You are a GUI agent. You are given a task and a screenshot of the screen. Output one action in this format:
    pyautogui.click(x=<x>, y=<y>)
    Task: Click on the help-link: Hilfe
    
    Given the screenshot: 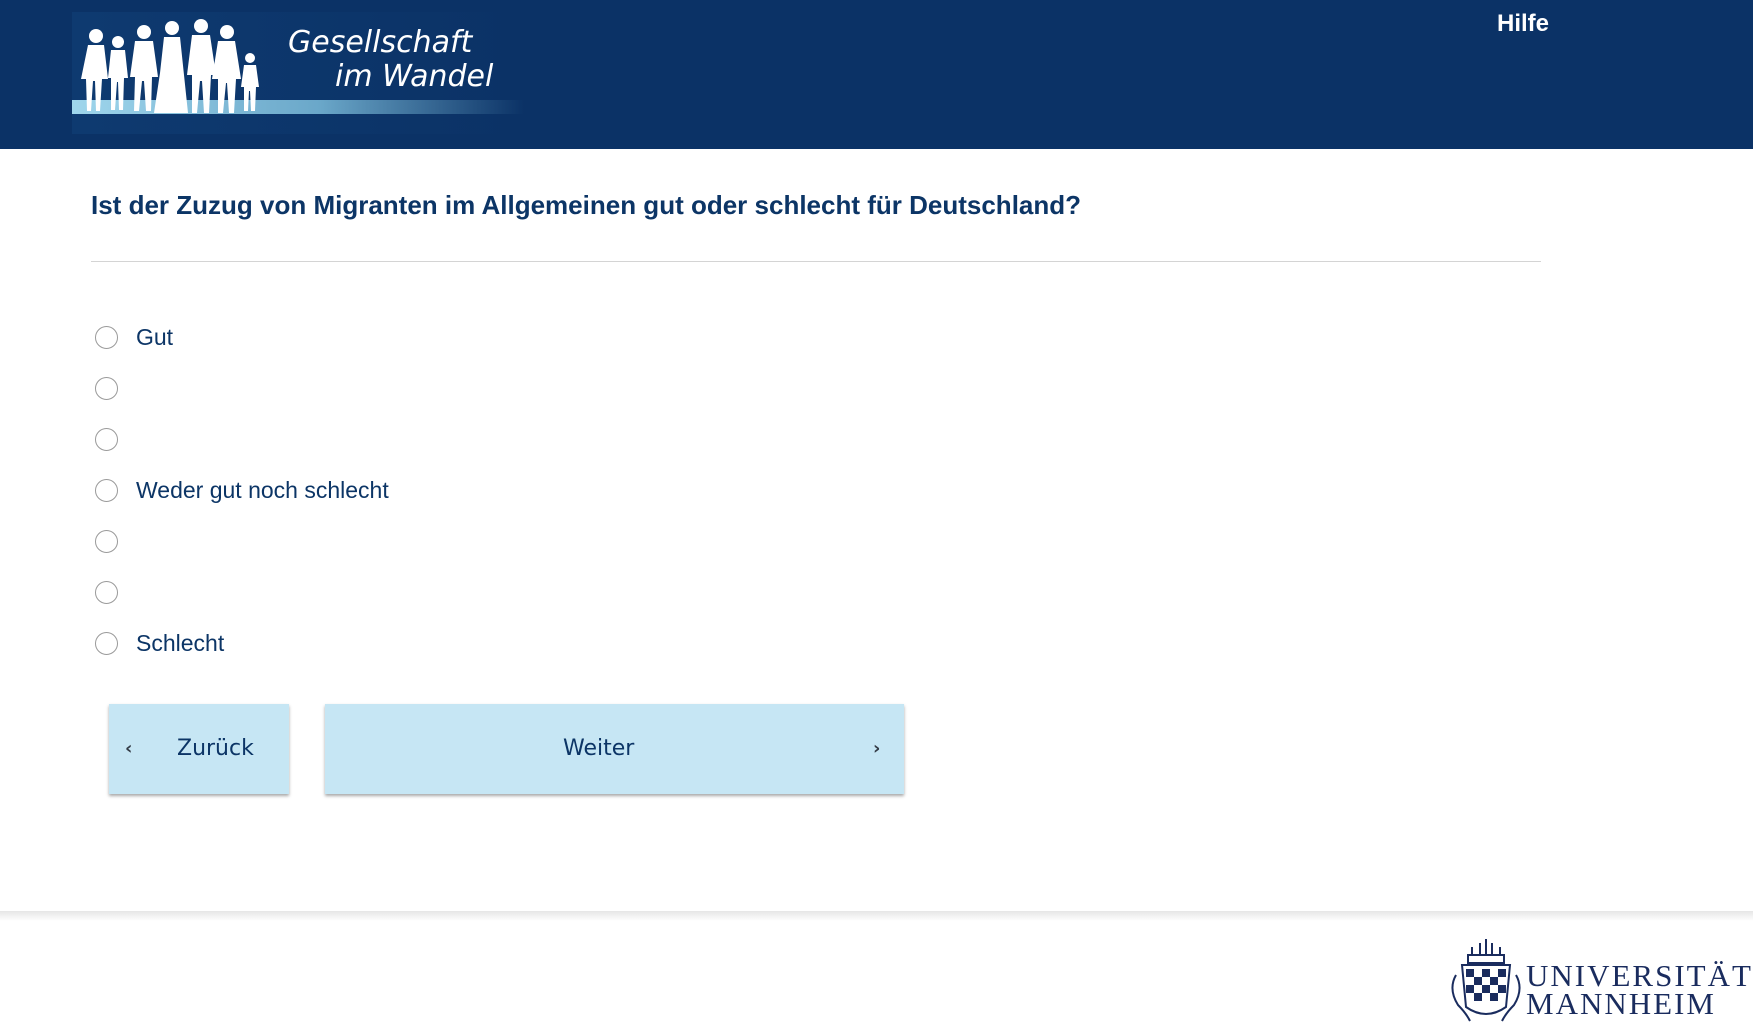 What is the action you would take?
    pyautogui.click(x=1523, y=24)
    